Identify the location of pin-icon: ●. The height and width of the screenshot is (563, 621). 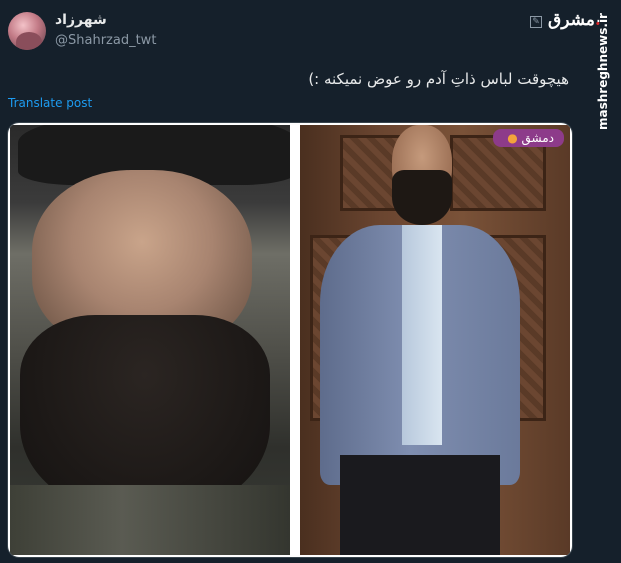
(512, 138).